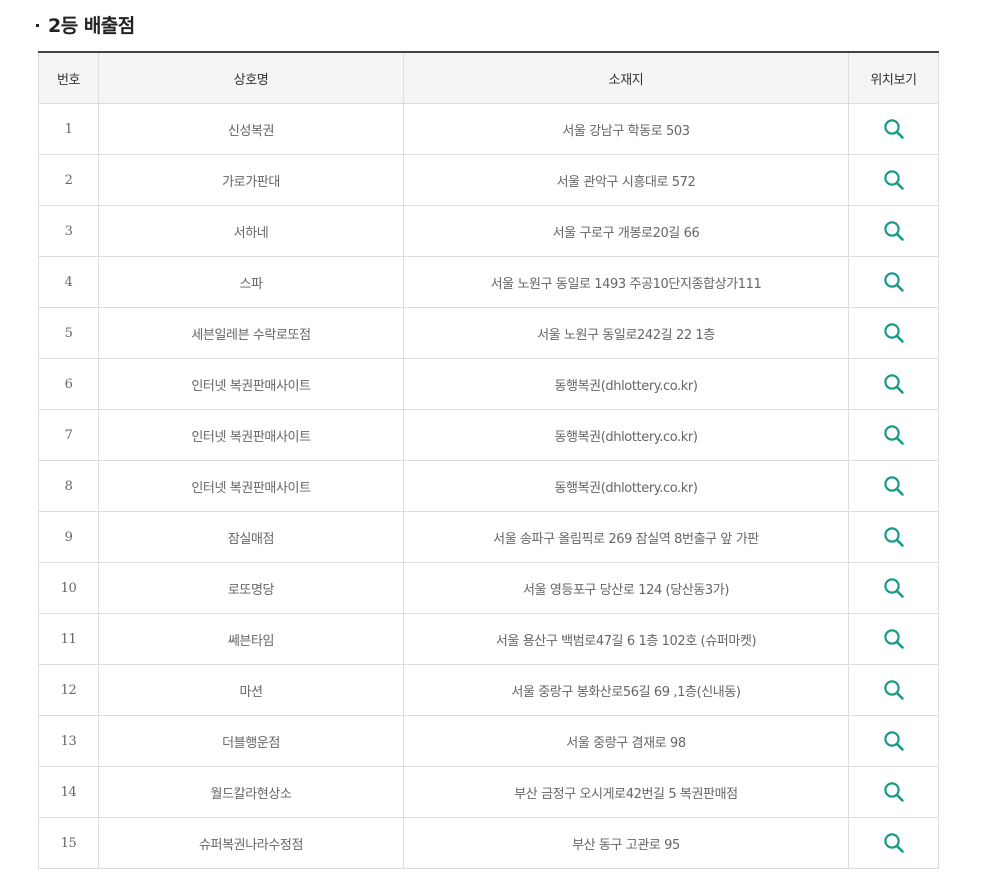  I want to click on row-number: 4, so click(68, 282).